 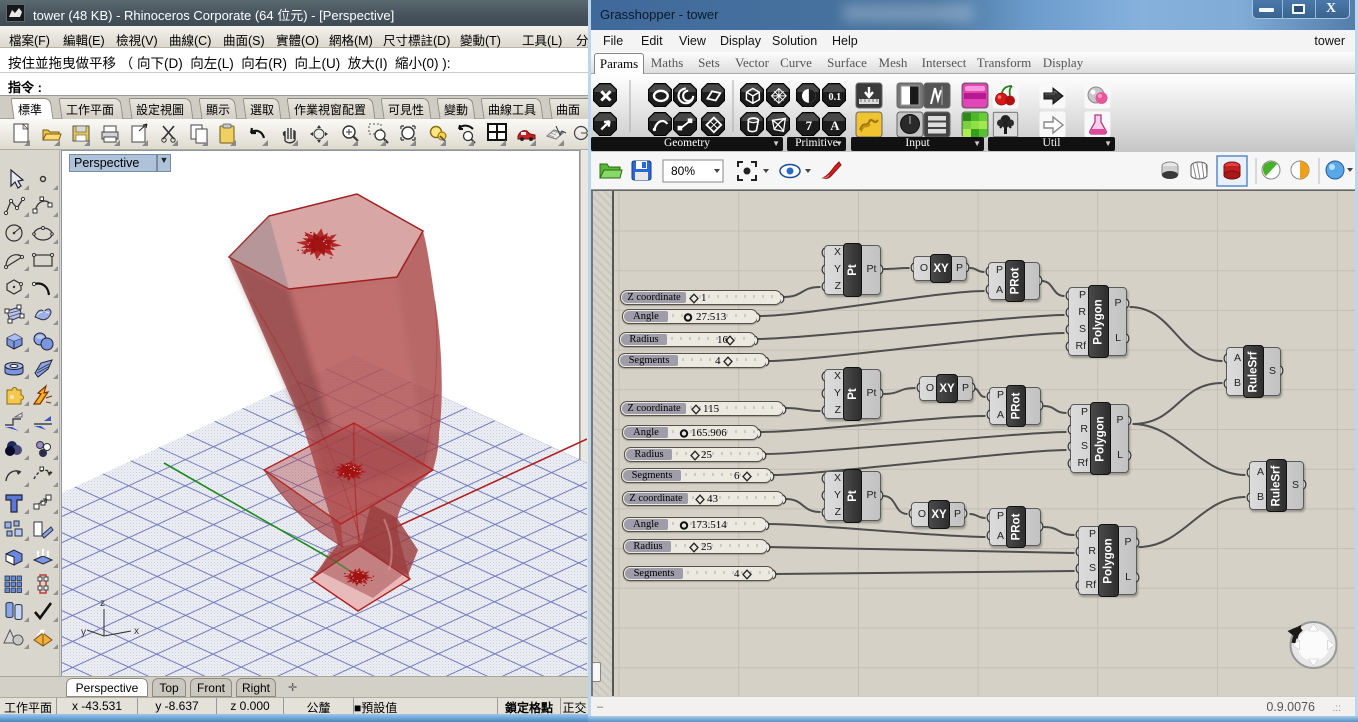 I want to click on svg-text: 80%, so click(x=683, y=171).